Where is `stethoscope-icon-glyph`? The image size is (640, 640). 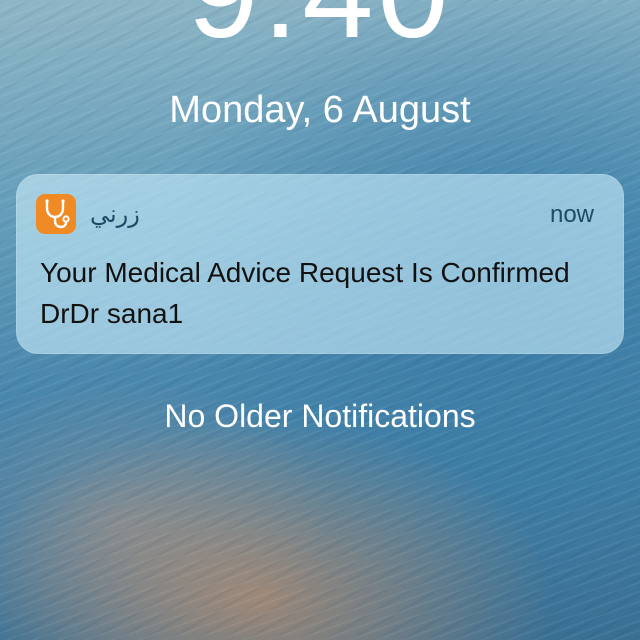 stethoscope-icon-glyph is located at coordinates (57, 214).